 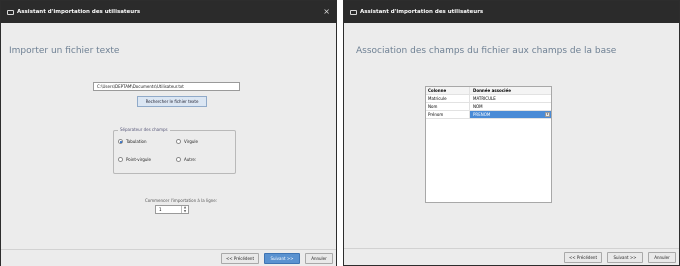 What do you see at coordinates (172, 209) in the screenshot?
I see `start-line-spinner: 1 ▲ ▼` at bounding box center [172, 209].